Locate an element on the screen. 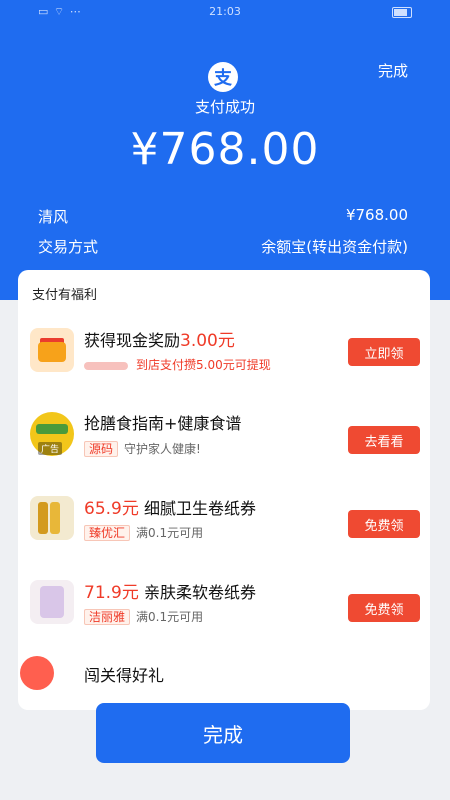 Image resolution: width=450 pixels, height=800 pixels. tissue-product-icon is located at coordinates (52, 518).